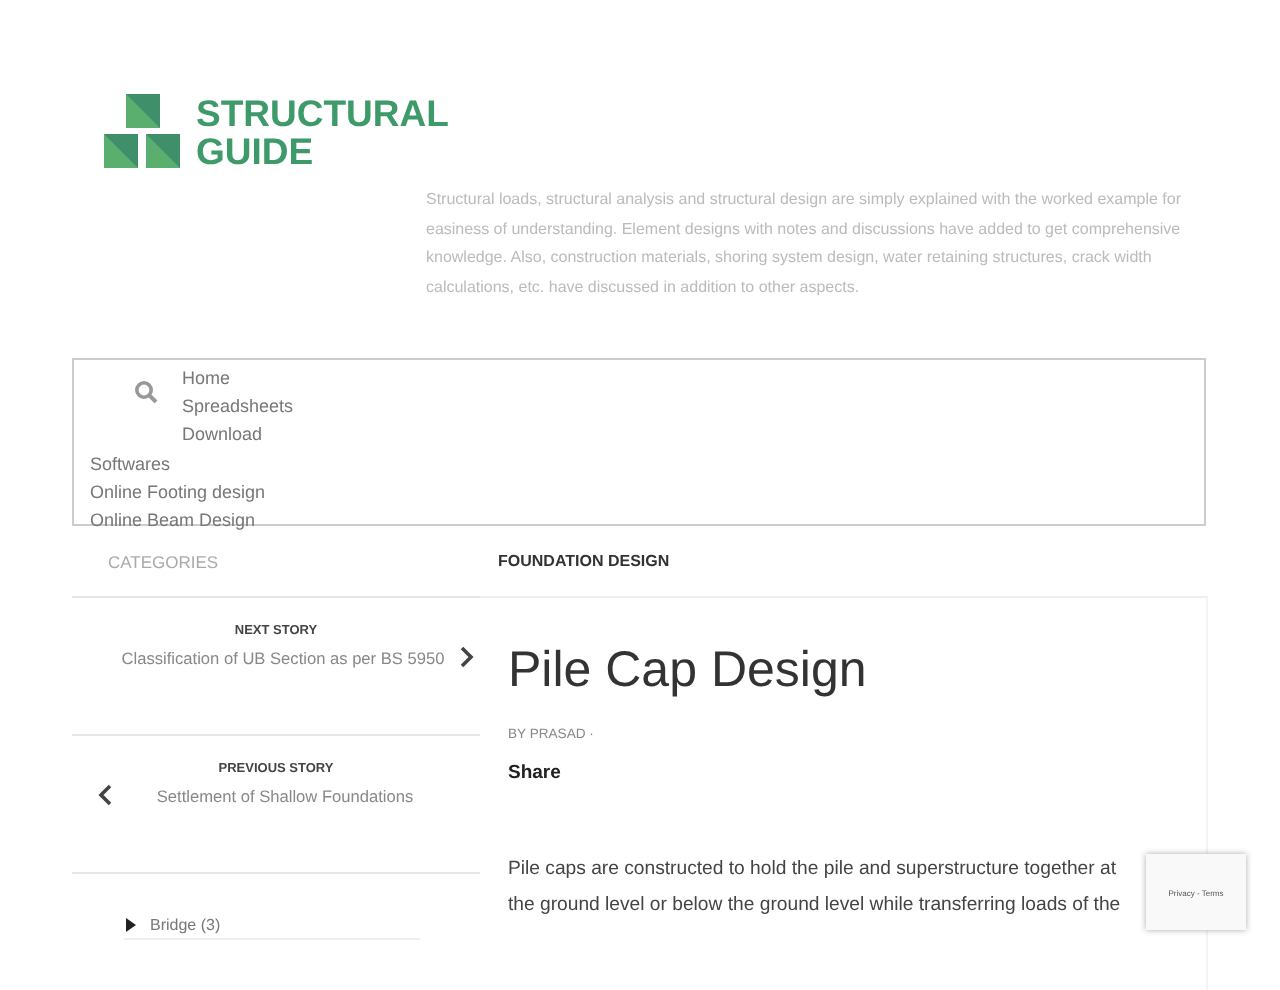  What do you see at coordinates (222, 435) in the screenshot?
I see `nav-link: Download` at bounding box center [222, 435].